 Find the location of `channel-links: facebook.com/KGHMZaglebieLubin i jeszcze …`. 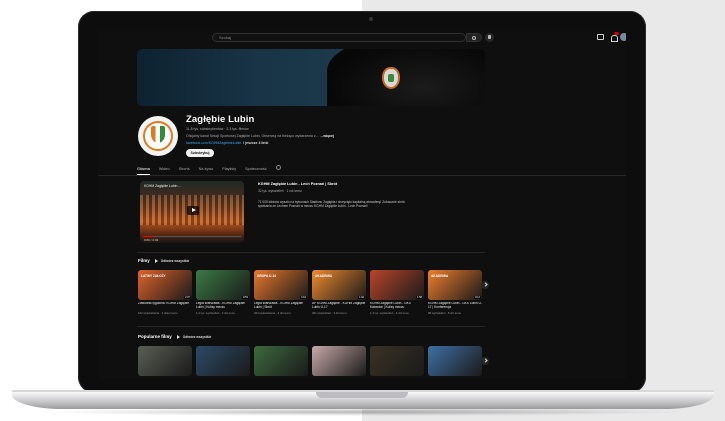

channel-links: facebook.com/KGHMZaglebieLubin i jeszcze … is located at coordinates (227, 143).